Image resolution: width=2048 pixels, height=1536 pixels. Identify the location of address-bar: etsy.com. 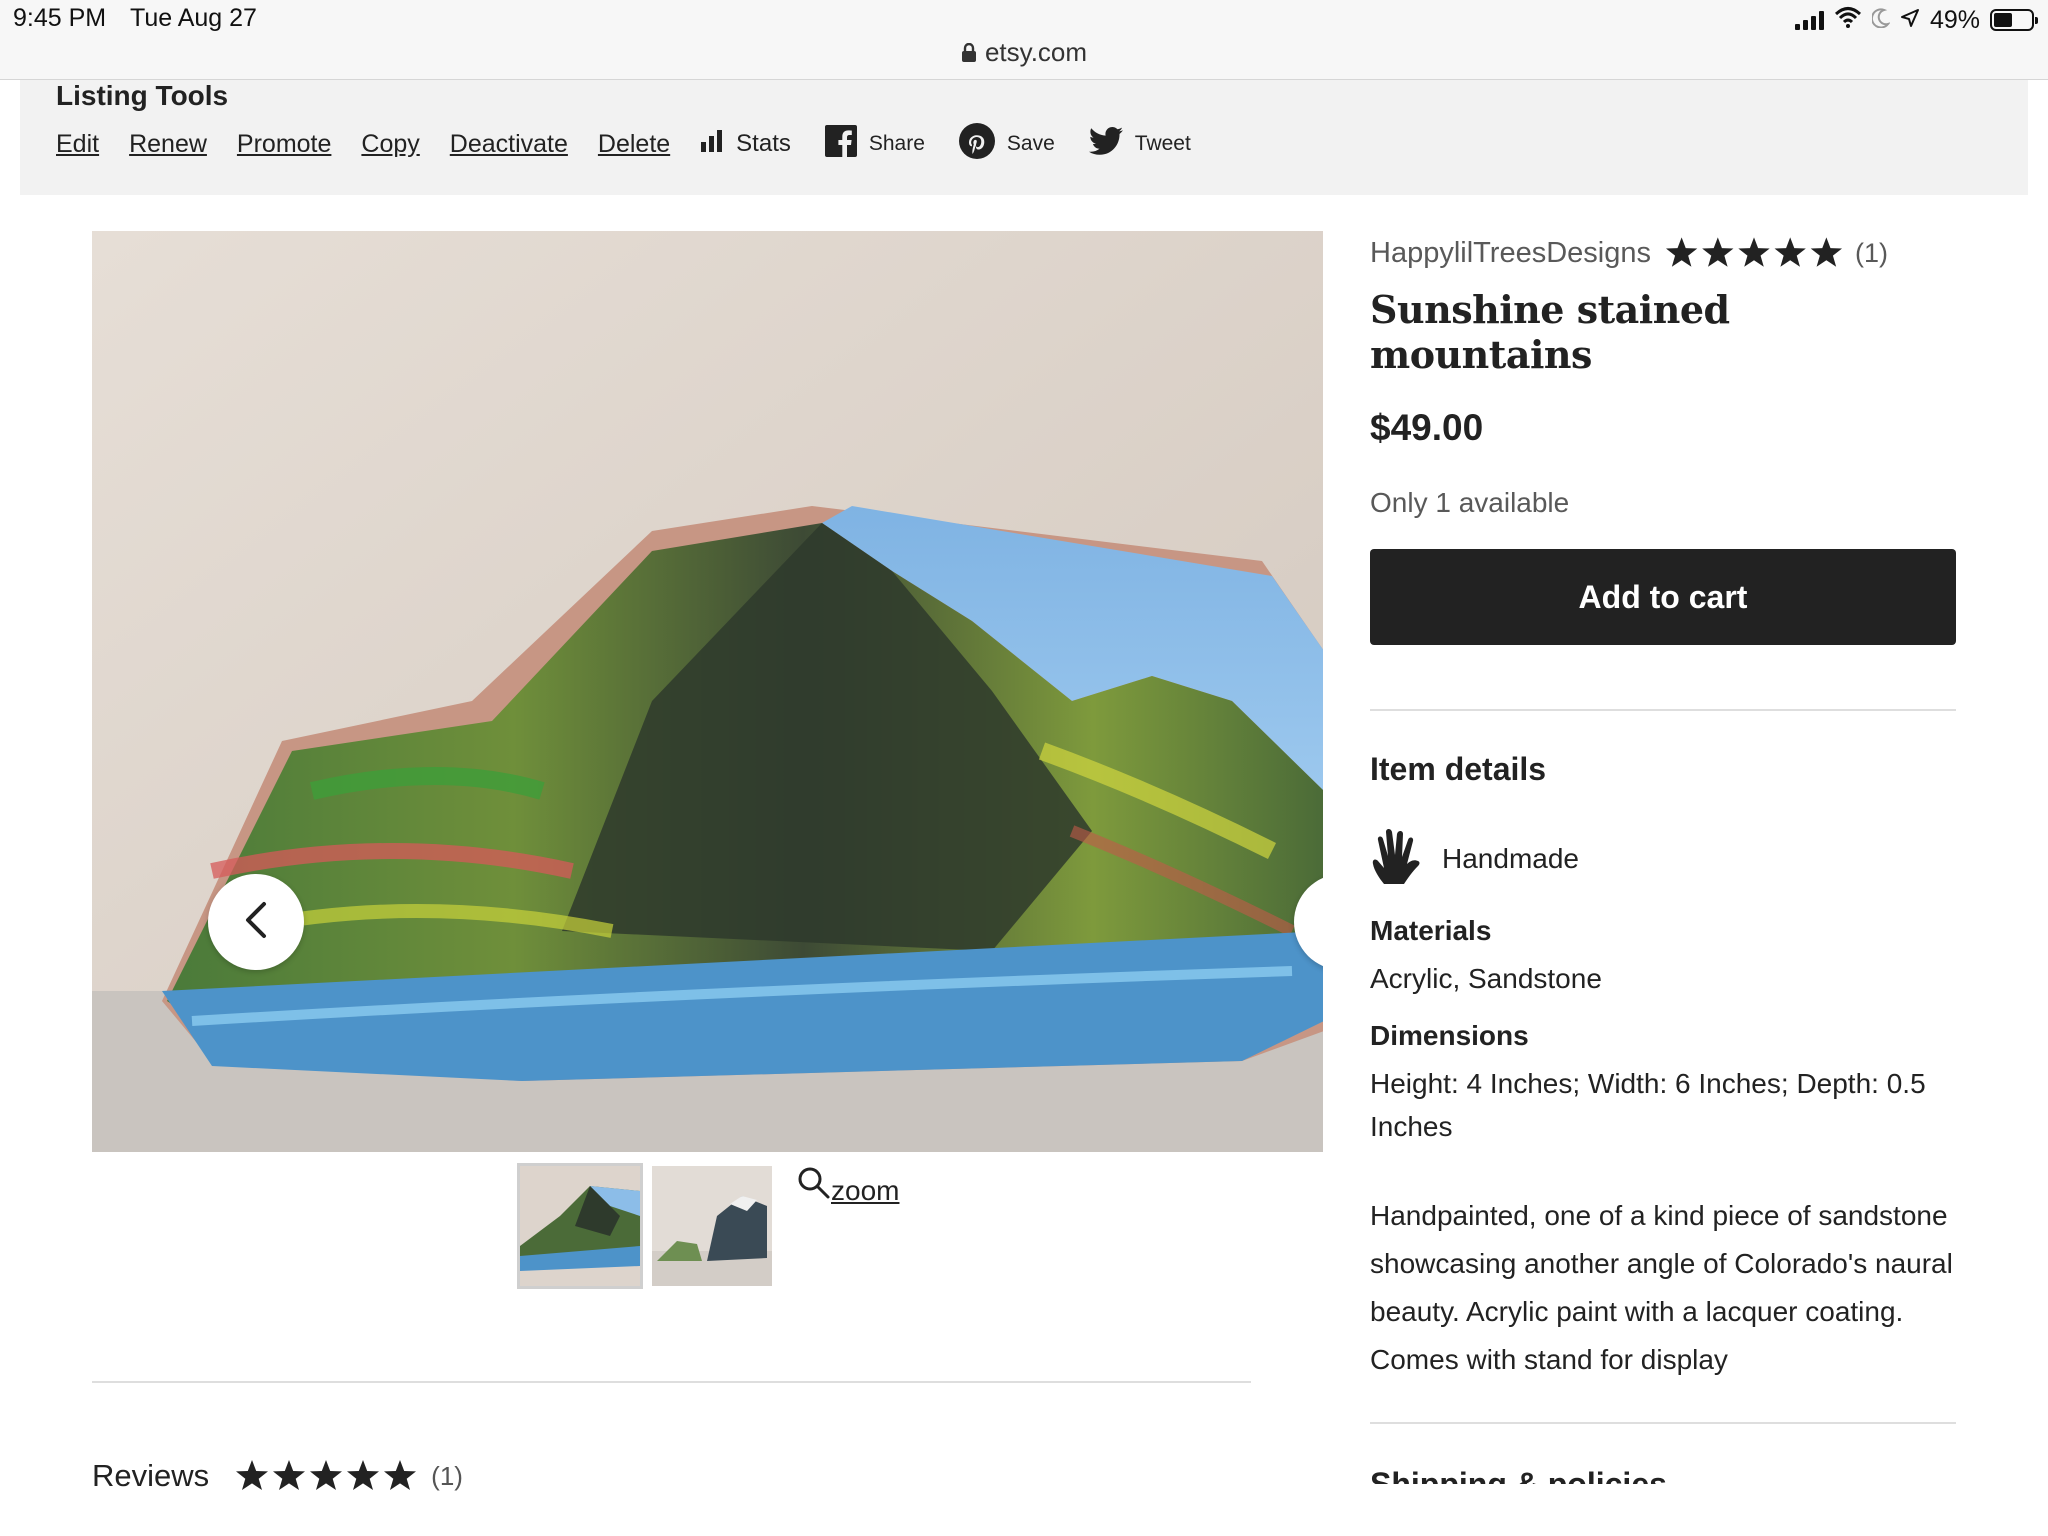
(1024, 53).